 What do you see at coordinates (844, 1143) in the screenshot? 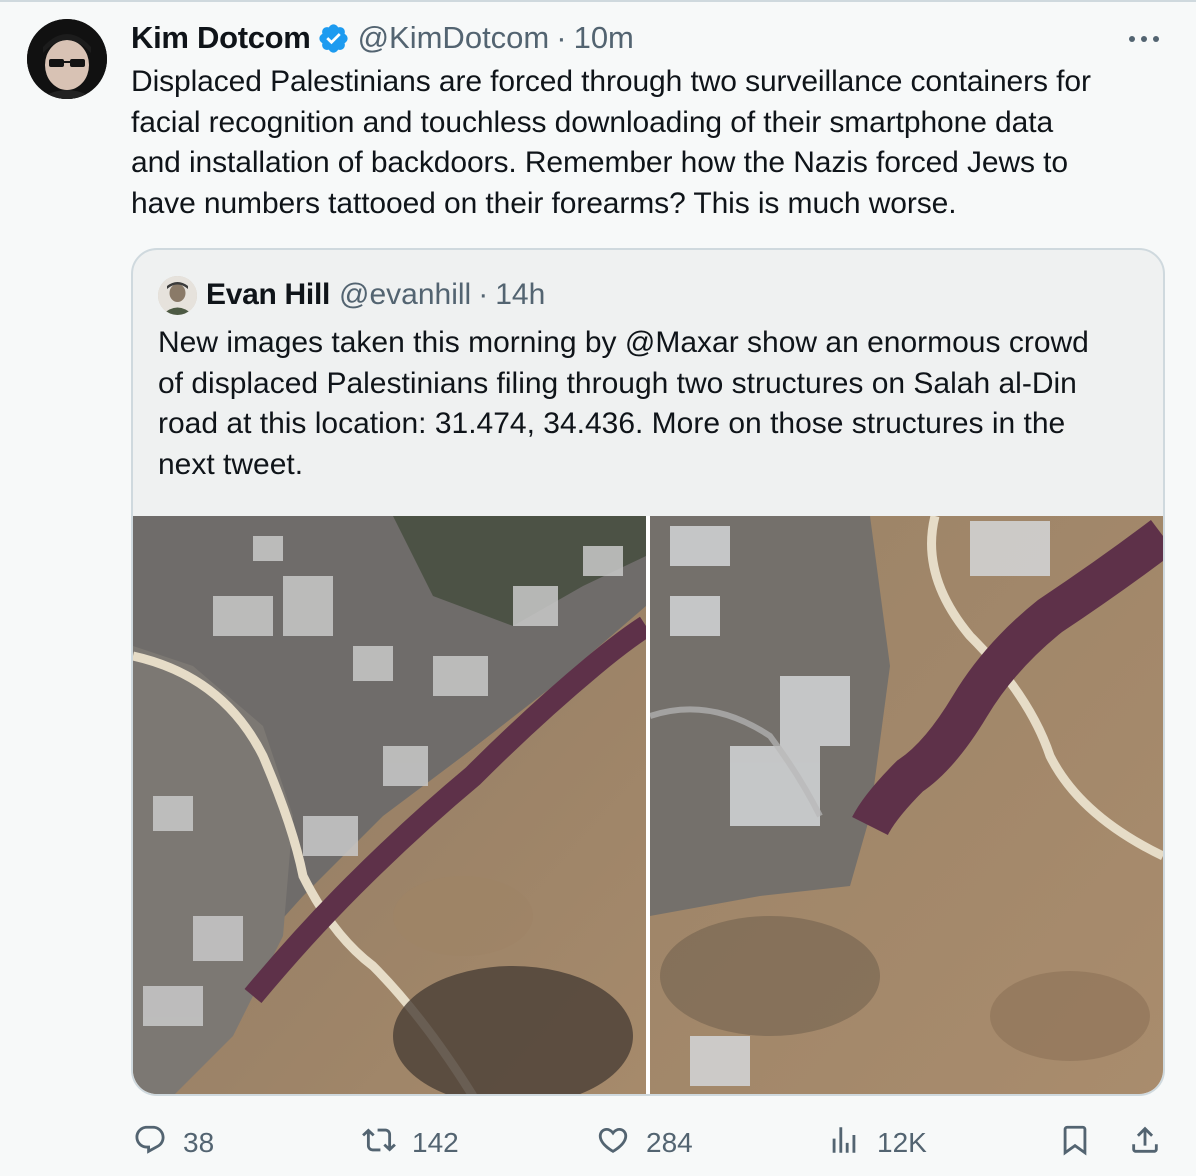
I see `views-icon` at bounding box center [844, 1143].